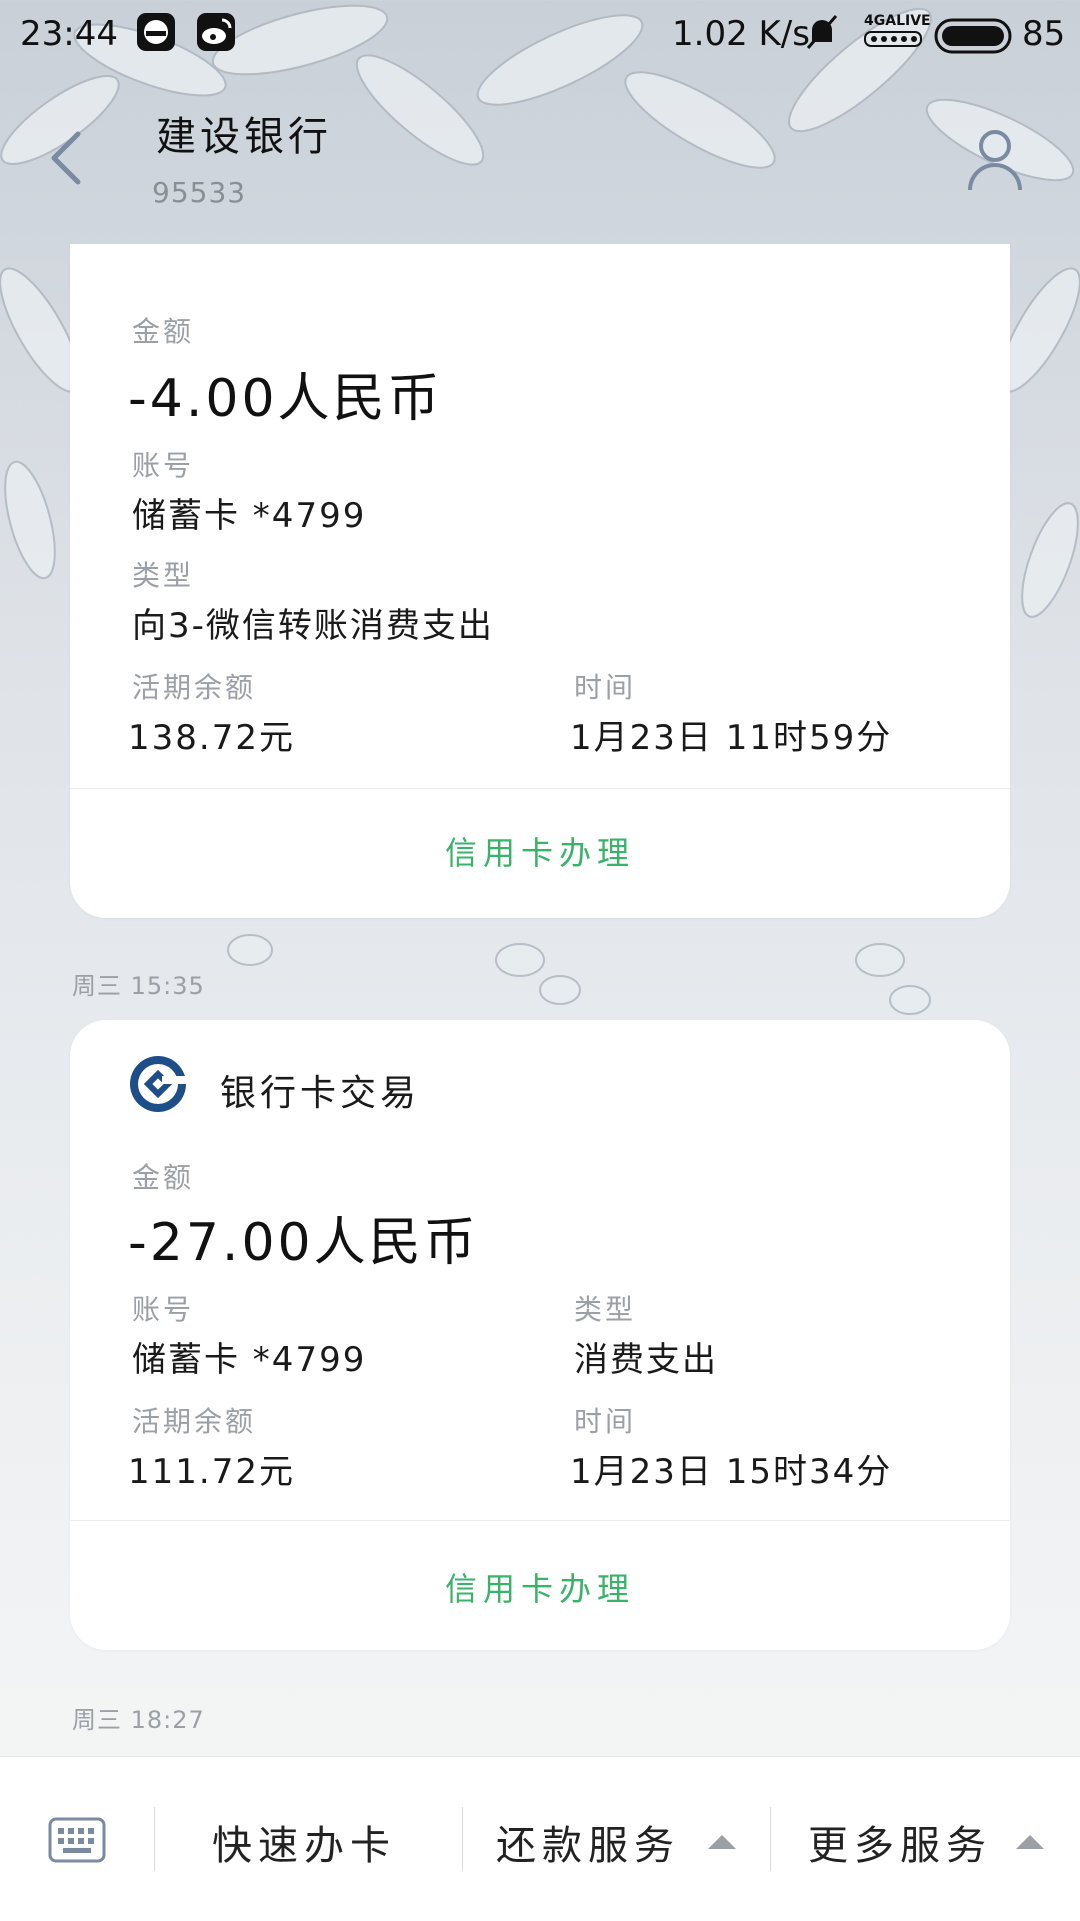 The height and width of the screenshot is (1921, 1080). Describe the element at coordinates (156, 32) in the screenshot. I see `app-notification-icon` at that location.